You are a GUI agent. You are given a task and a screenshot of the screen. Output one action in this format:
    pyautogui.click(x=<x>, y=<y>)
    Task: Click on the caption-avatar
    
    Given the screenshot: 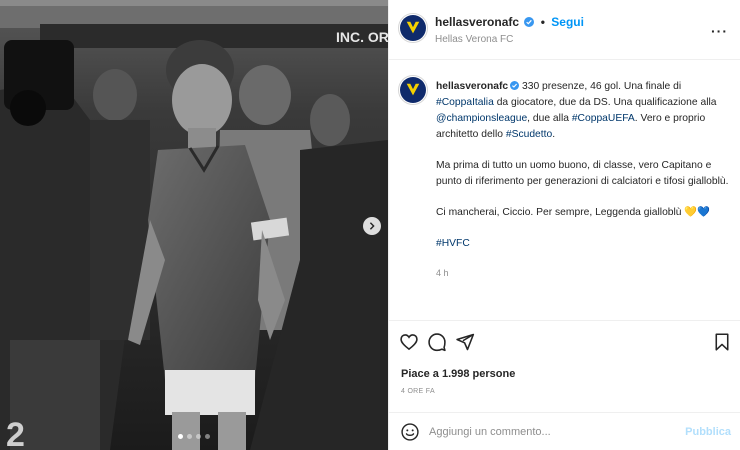 What is the action you would take?
    pyautogui.click(x=413, y=90)
    